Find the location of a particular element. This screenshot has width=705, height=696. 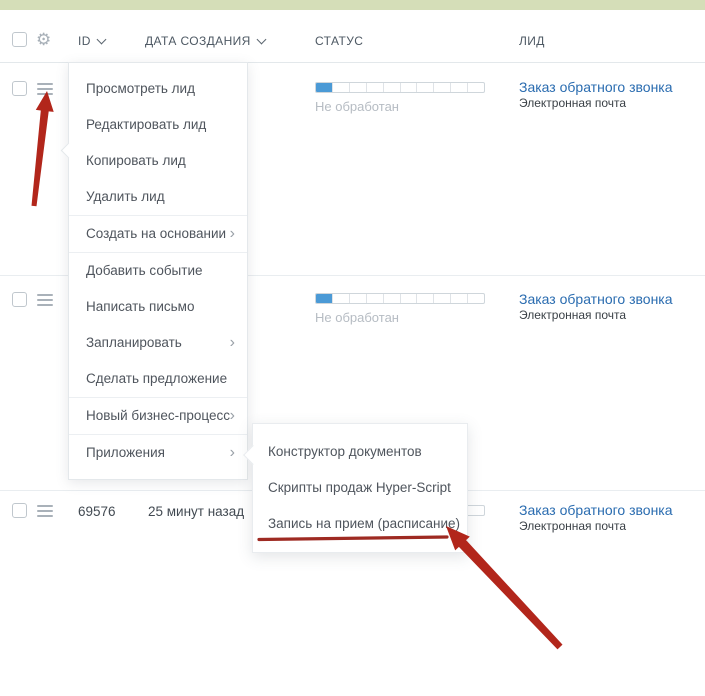

column-header-created: ДАТА СОЗДАНИЯ is located at coordinates (206, 41).